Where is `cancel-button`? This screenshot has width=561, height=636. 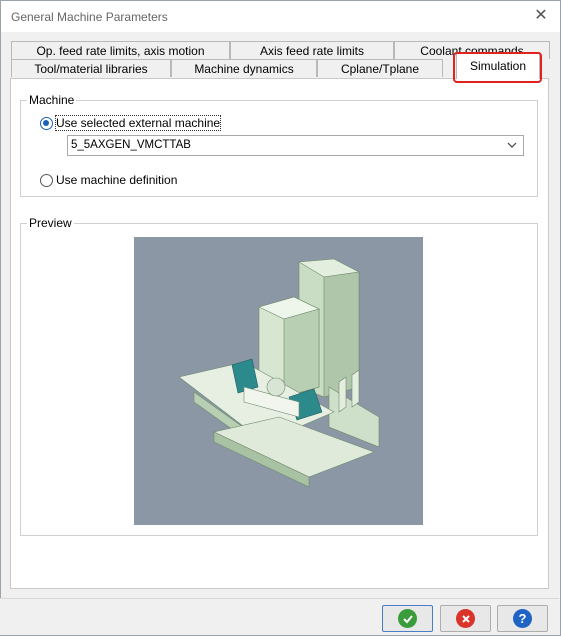 cancel-button is located at coordinates (465, 618).